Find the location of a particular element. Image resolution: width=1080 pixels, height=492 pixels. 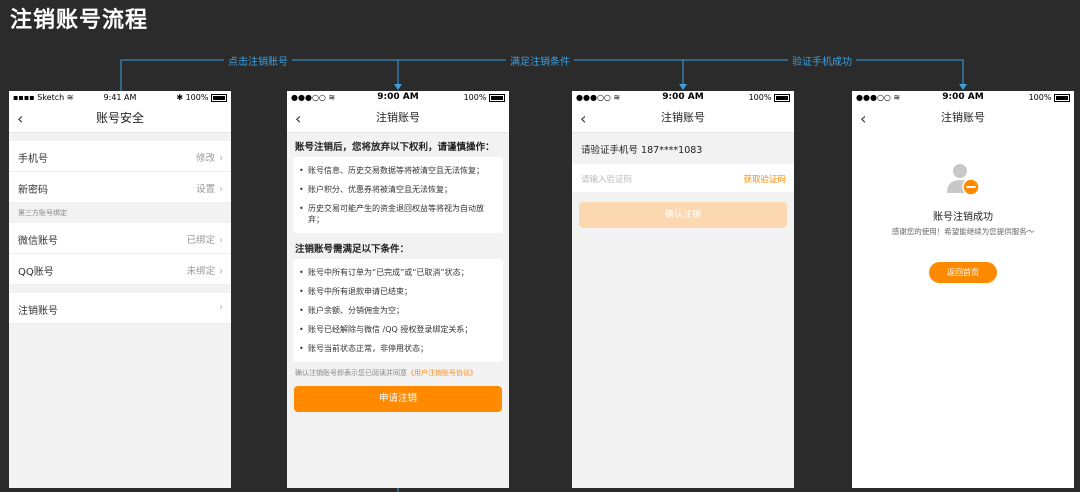

list-item: 账号中所有退款申请已结束； is located at coordinates (398, 291).